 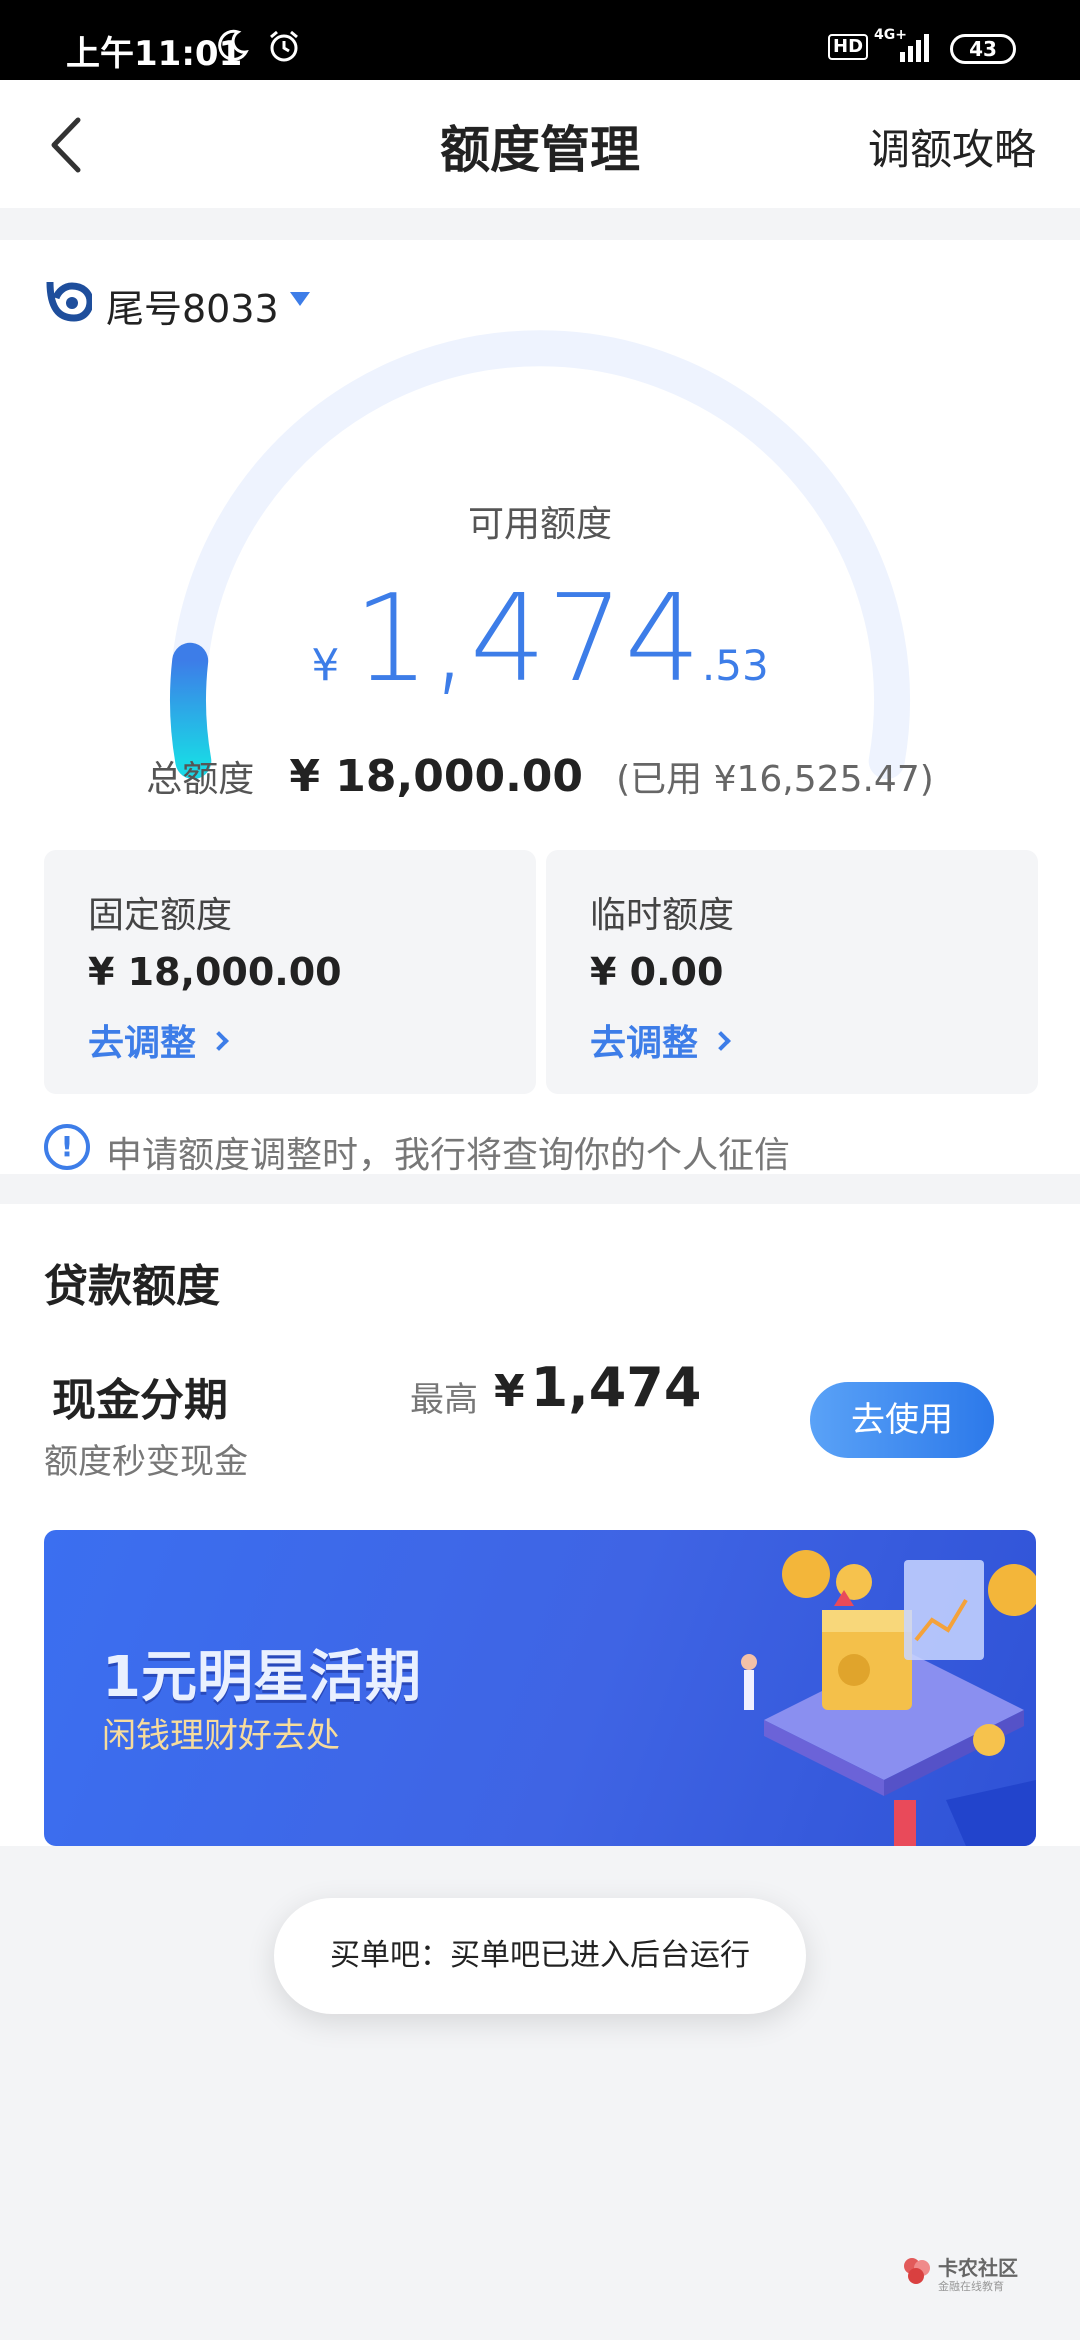 I want to click on loan-max-label: 最高, so click(x=444, y=1400).